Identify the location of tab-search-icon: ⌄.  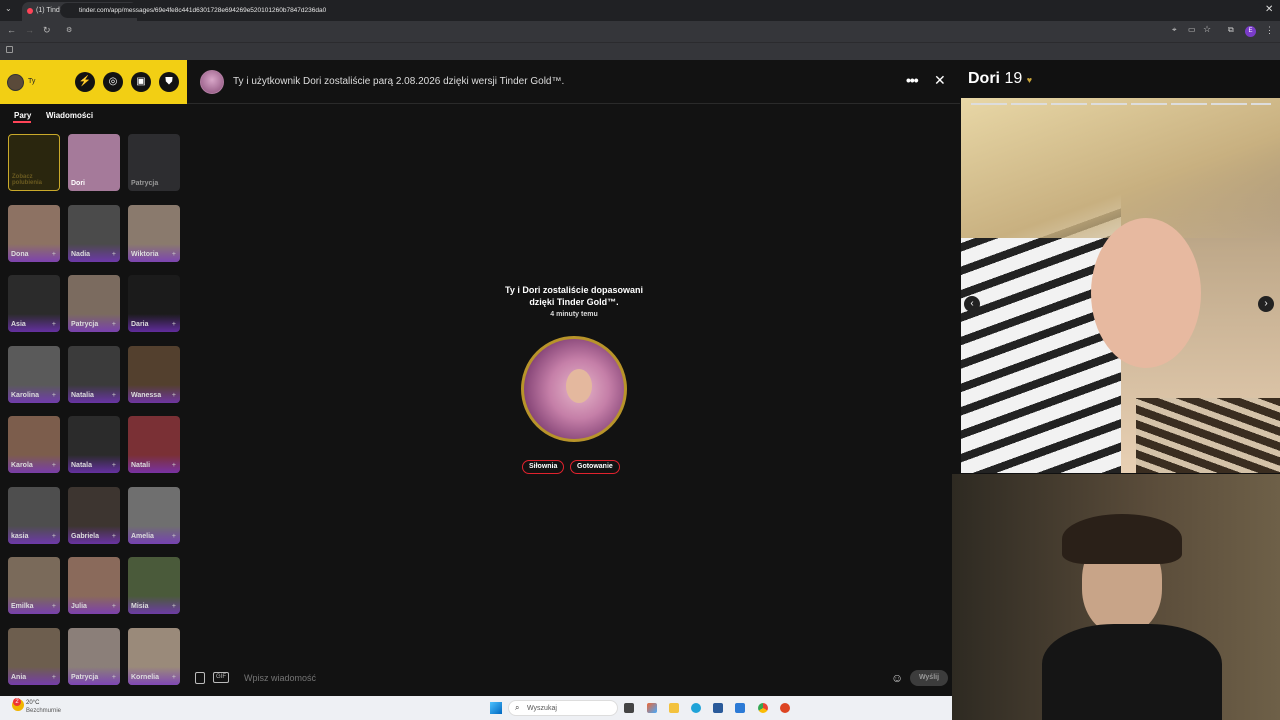
(8, 8).